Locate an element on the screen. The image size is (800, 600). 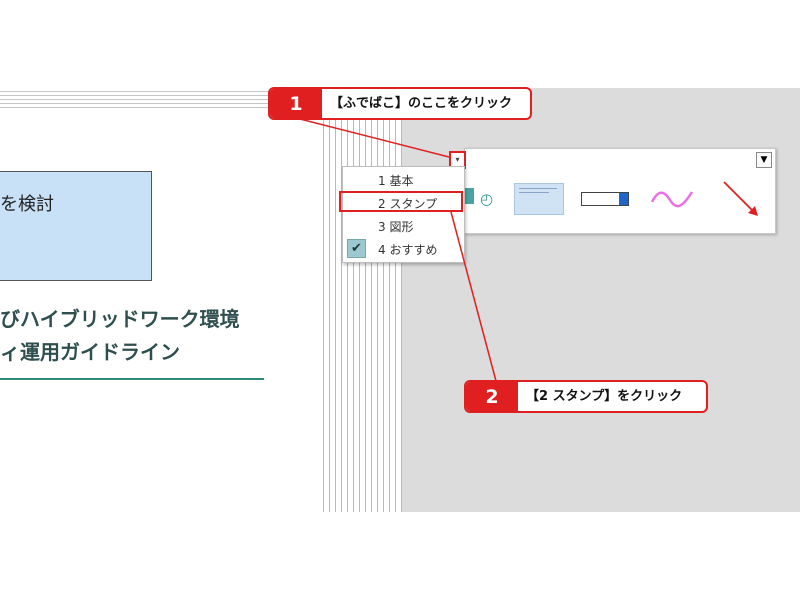
menu-item-recommended: 4 おすすめ is located at coordinates (407, 249).